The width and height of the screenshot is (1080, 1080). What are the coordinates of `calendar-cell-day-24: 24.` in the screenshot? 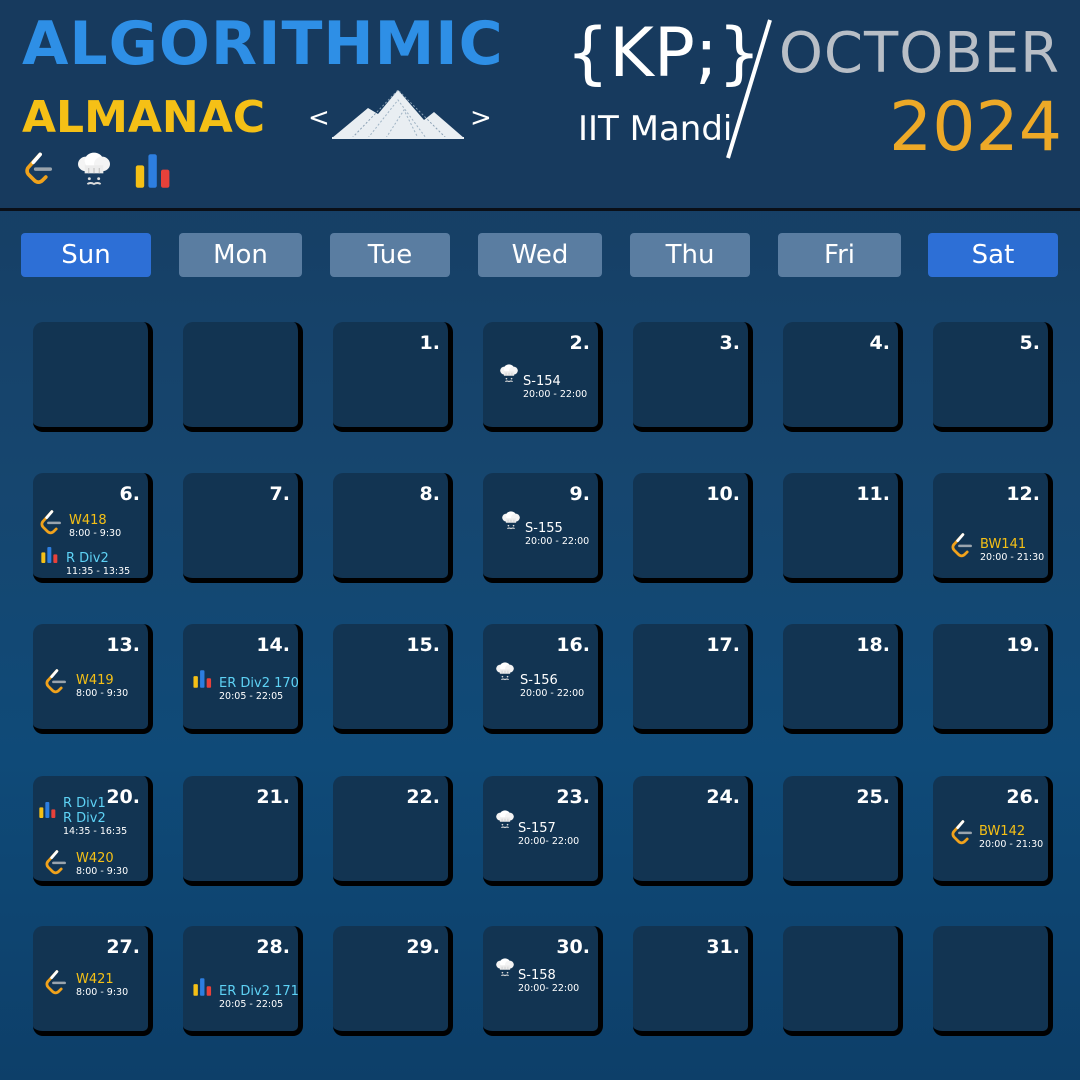 It's located at (693, 831).